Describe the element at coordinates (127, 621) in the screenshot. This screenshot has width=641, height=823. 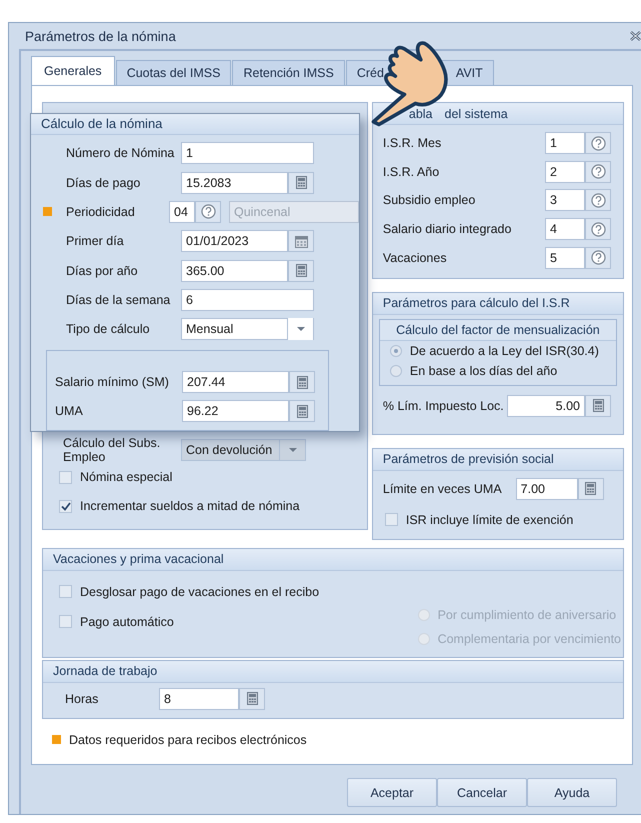
I see `checkbox-label: Pago automático` at that location.